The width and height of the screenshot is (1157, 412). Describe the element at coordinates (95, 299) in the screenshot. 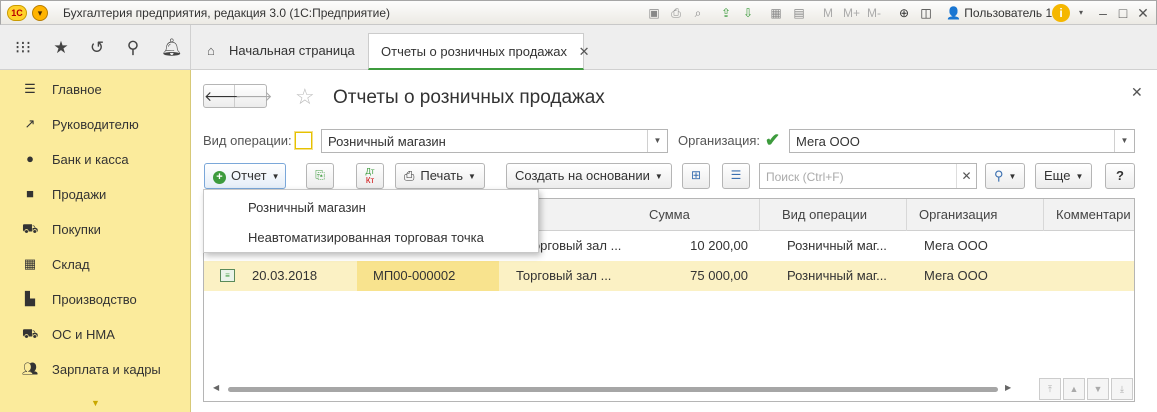

I see `sidebar-item-production: ▙ Производство` at that location.